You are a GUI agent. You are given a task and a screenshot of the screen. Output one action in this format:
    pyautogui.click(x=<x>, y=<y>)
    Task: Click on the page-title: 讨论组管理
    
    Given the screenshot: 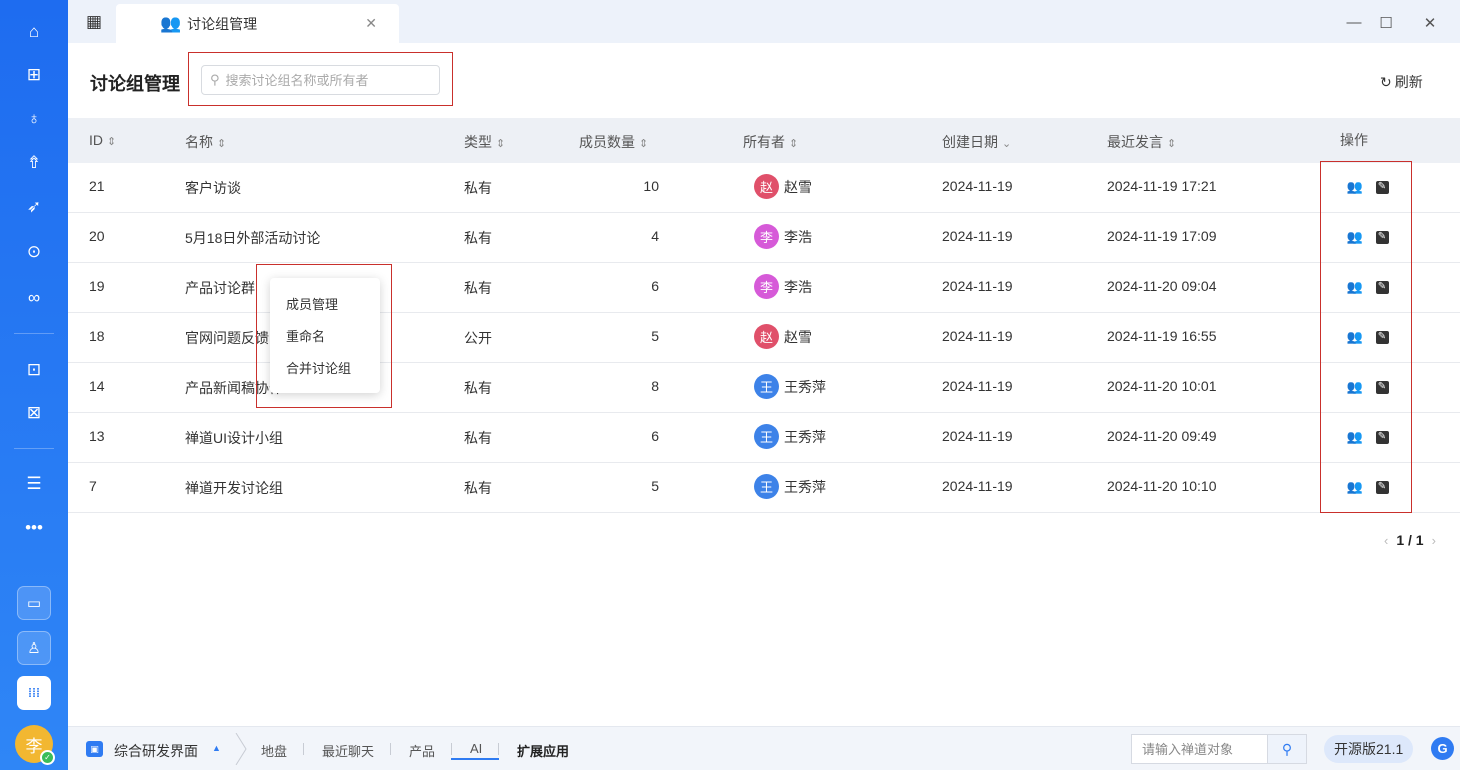 What is the action you would take?
    pyautogui.click(x=135, y=84)
    